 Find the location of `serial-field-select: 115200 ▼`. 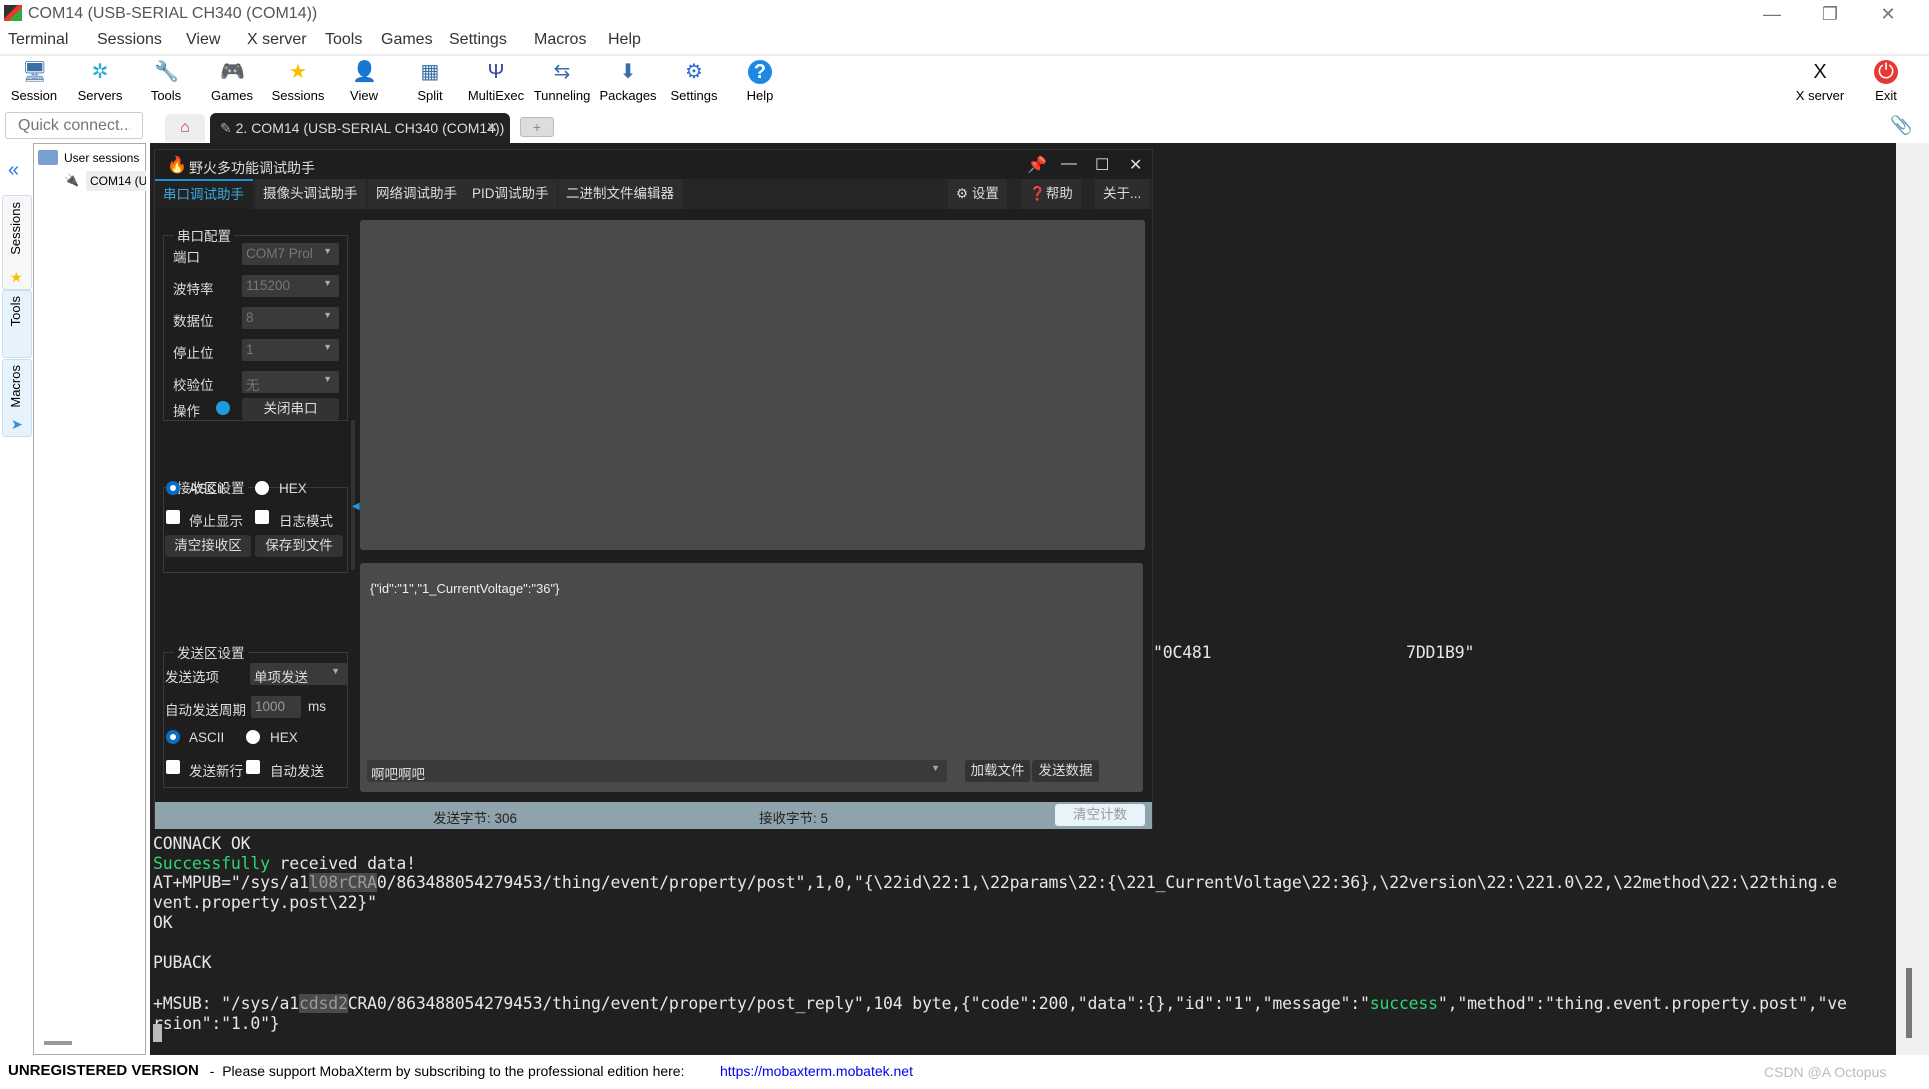

serial-field-select: 115200 ▼ is located at coordinates (290, 286).